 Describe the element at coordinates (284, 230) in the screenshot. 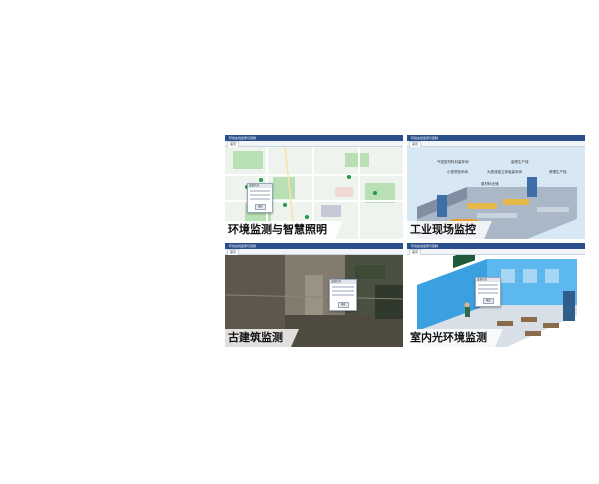

I see `panel-caption: 环境监测与智慧照明` at that location.